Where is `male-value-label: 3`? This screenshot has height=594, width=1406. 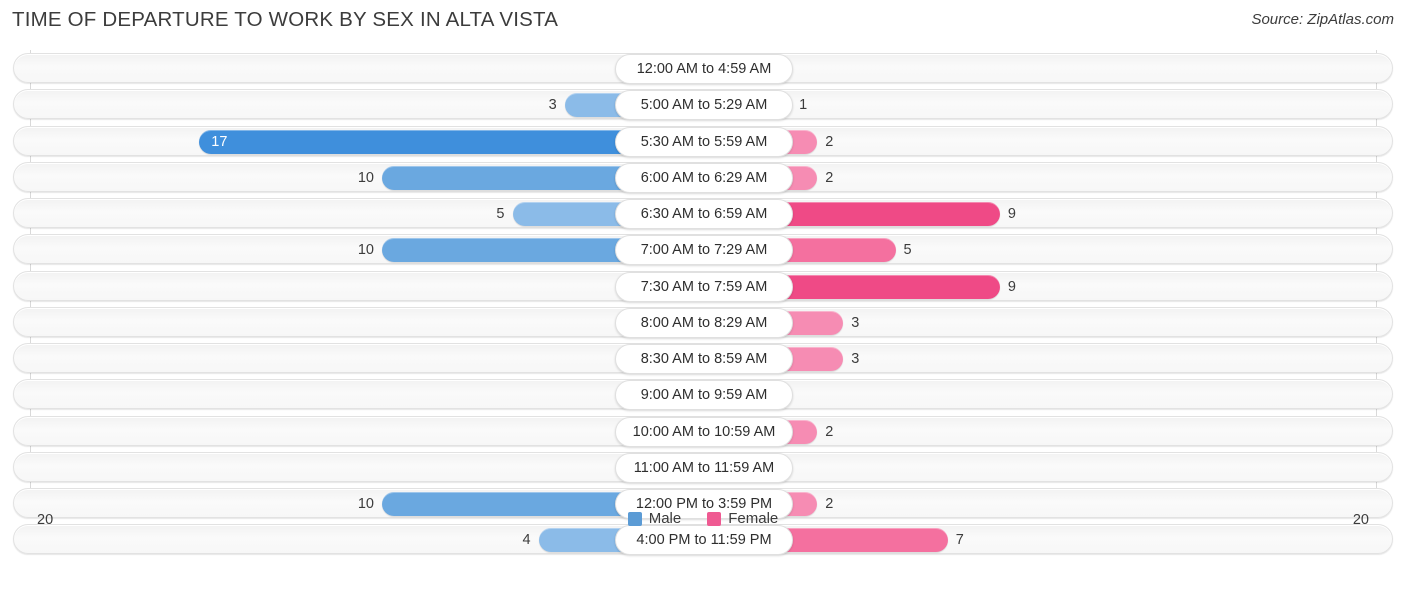 male-value-label: 3 is located at coordinates (552, 105).